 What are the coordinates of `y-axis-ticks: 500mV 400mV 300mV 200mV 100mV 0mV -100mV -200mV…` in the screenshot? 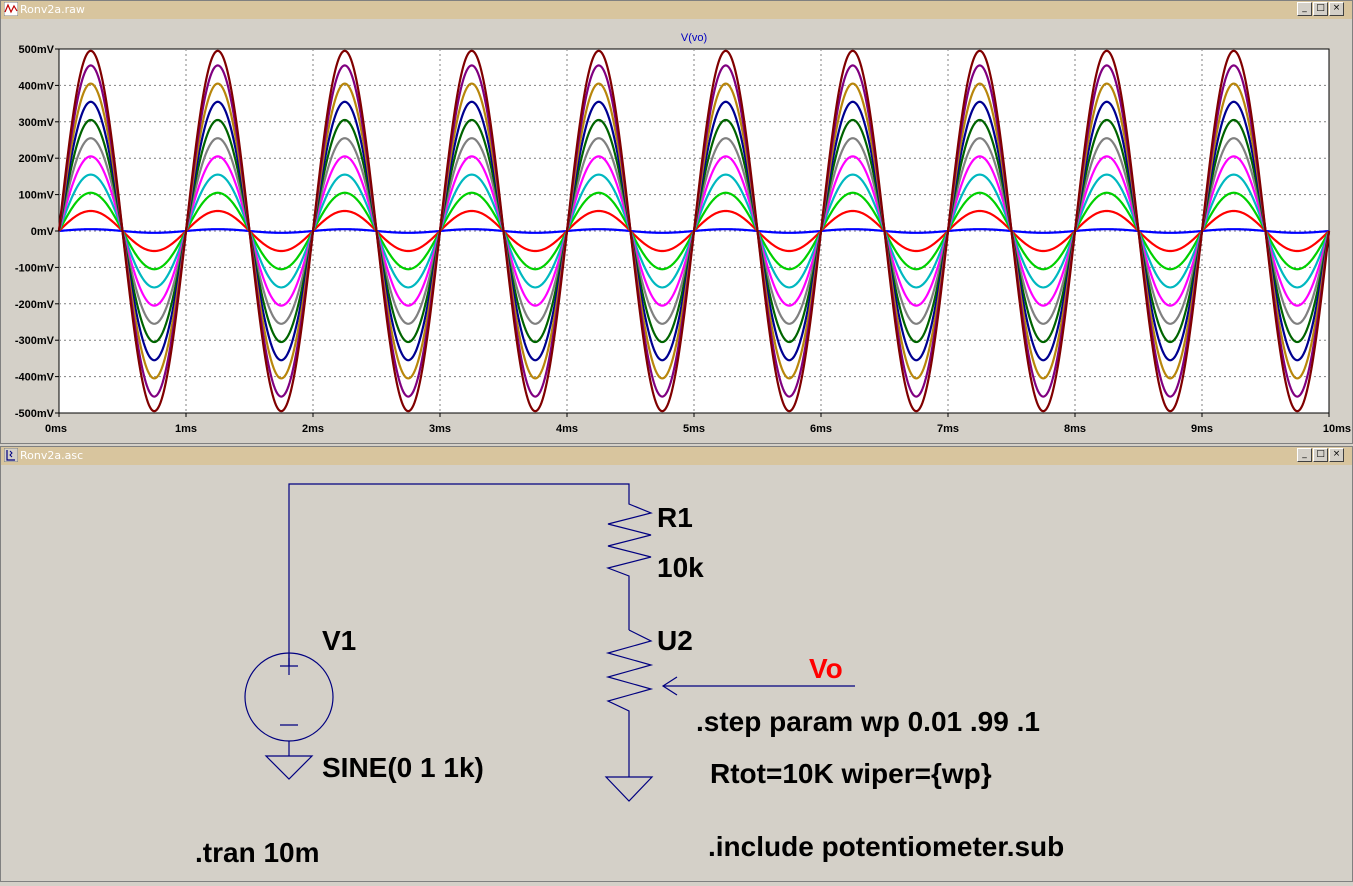 It's located at (37, 232).